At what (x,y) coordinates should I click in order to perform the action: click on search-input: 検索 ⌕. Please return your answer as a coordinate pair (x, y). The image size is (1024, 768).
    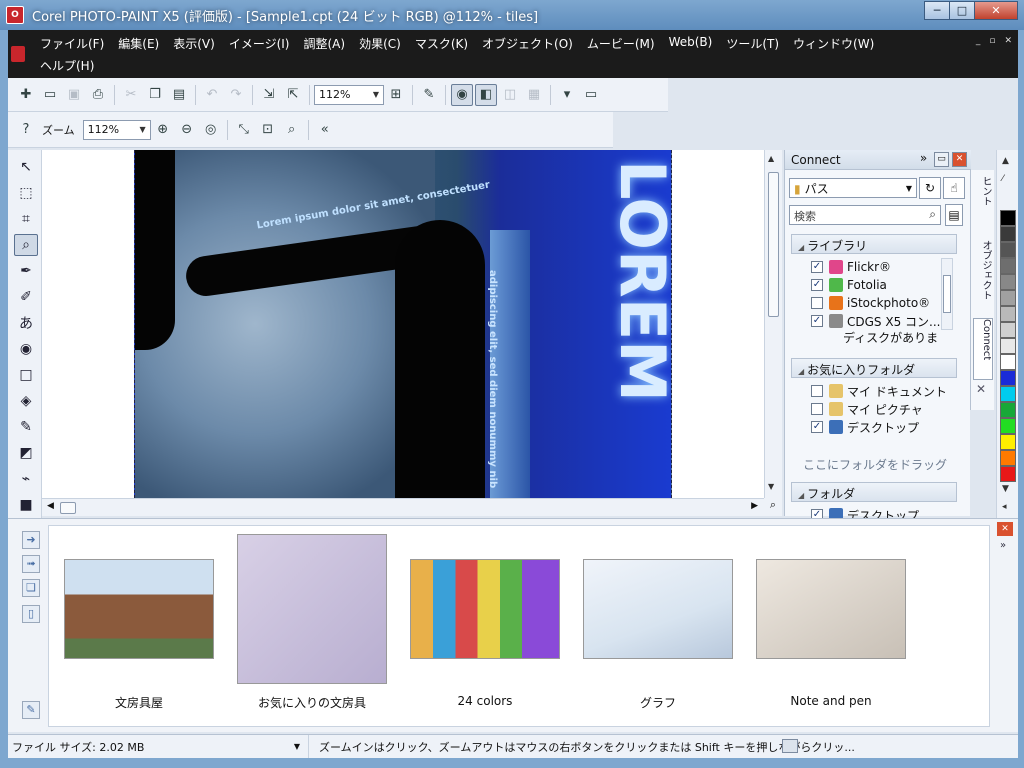
    Looking at the image, I should click on (865, 215).